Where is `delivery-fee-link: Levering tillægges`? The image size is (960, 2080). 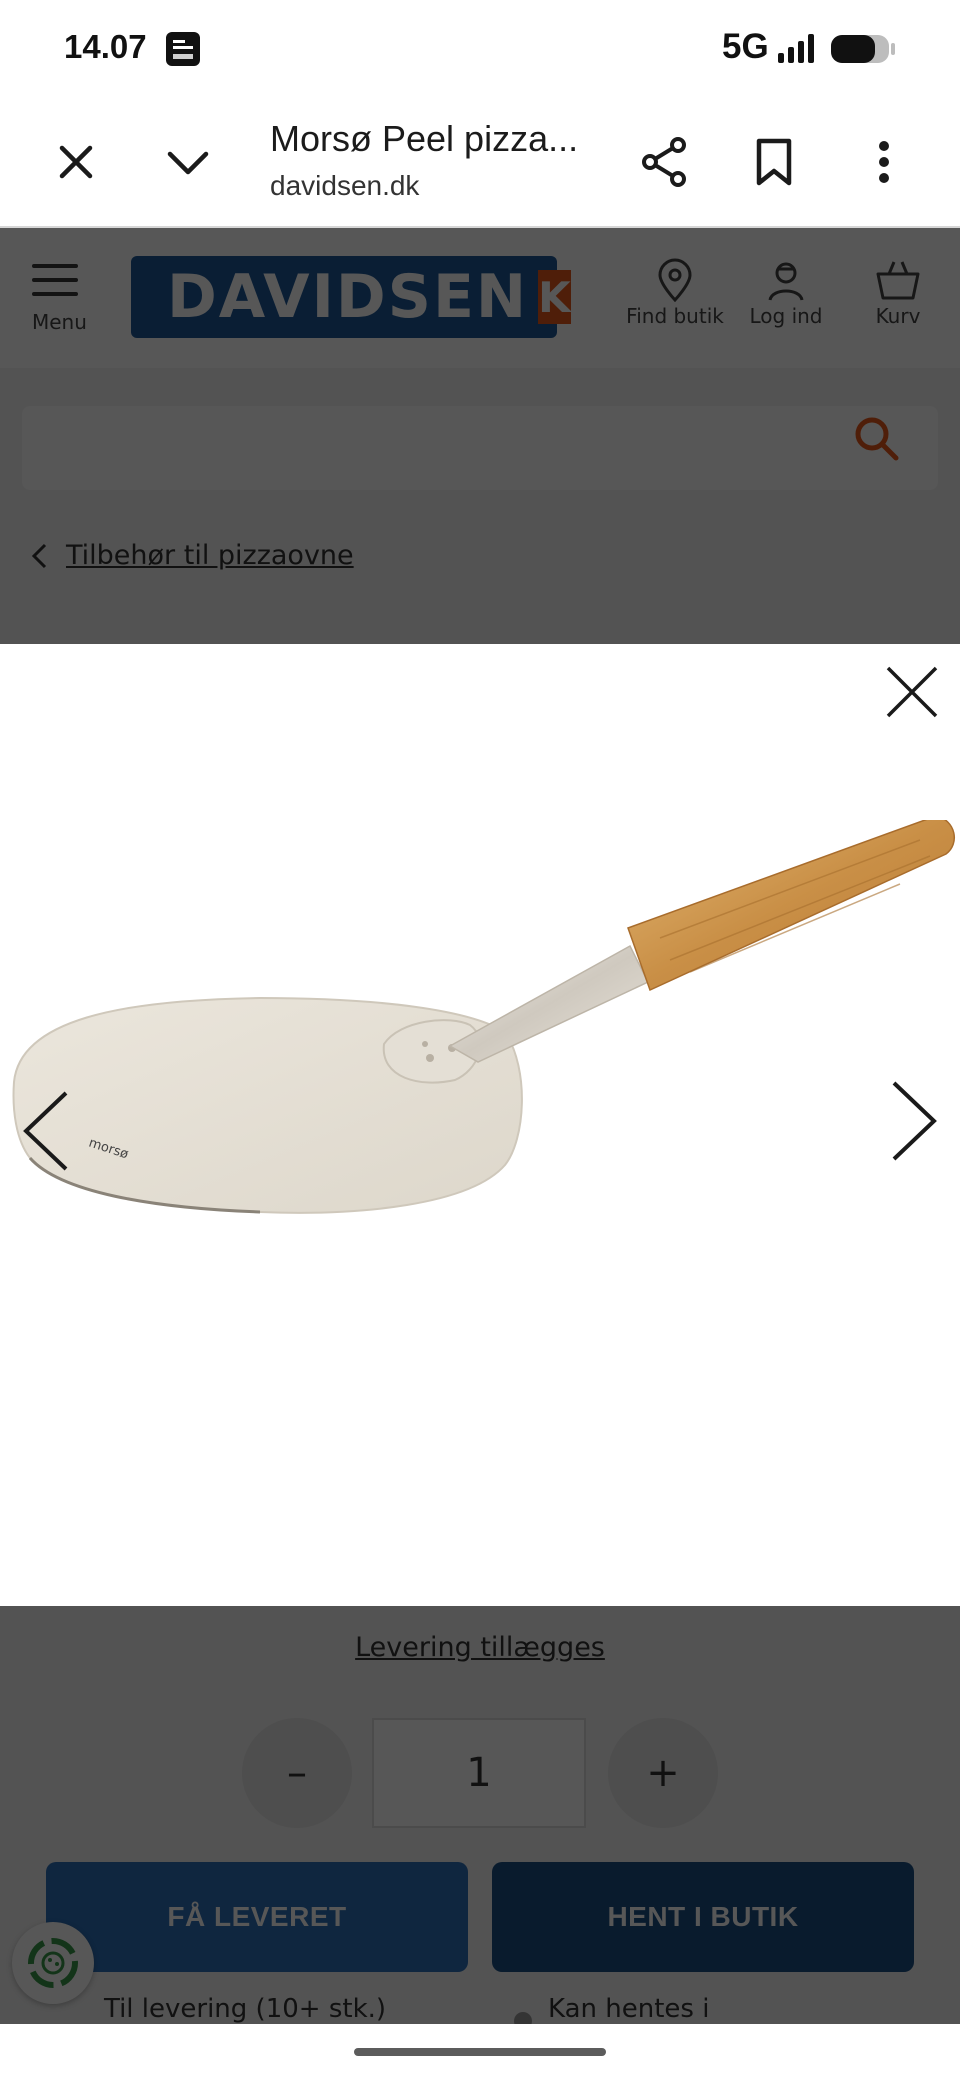 delivery-fee-link: Levering tillægges is located at coordinates (480, 1647).